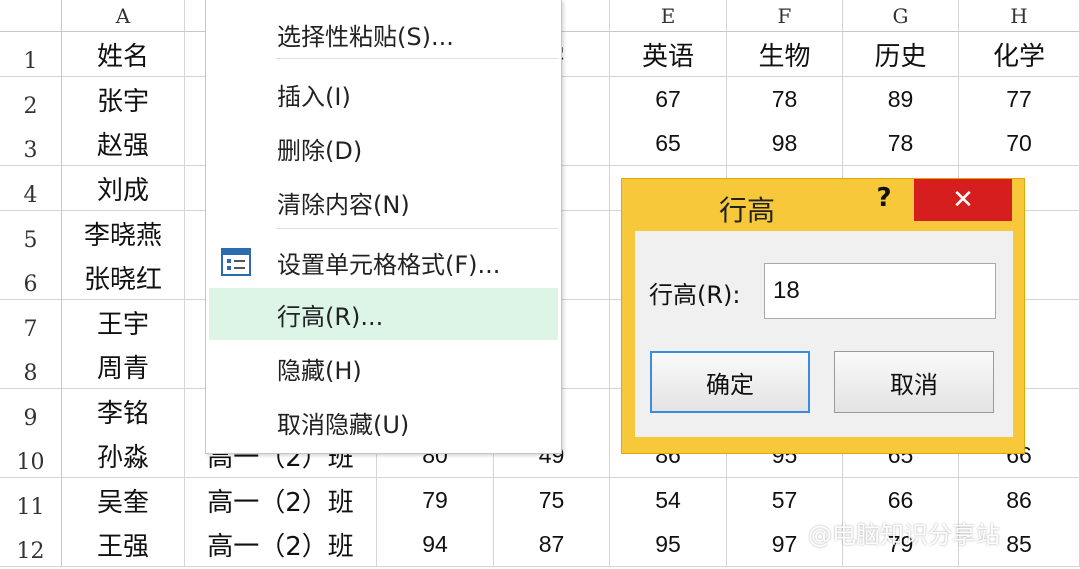 The width and height of the screenshot is (1080, 569). Describe the element at coordinates (281, 544) in the screenshot. I see `cell-b12: 高一（2）班` at that location.